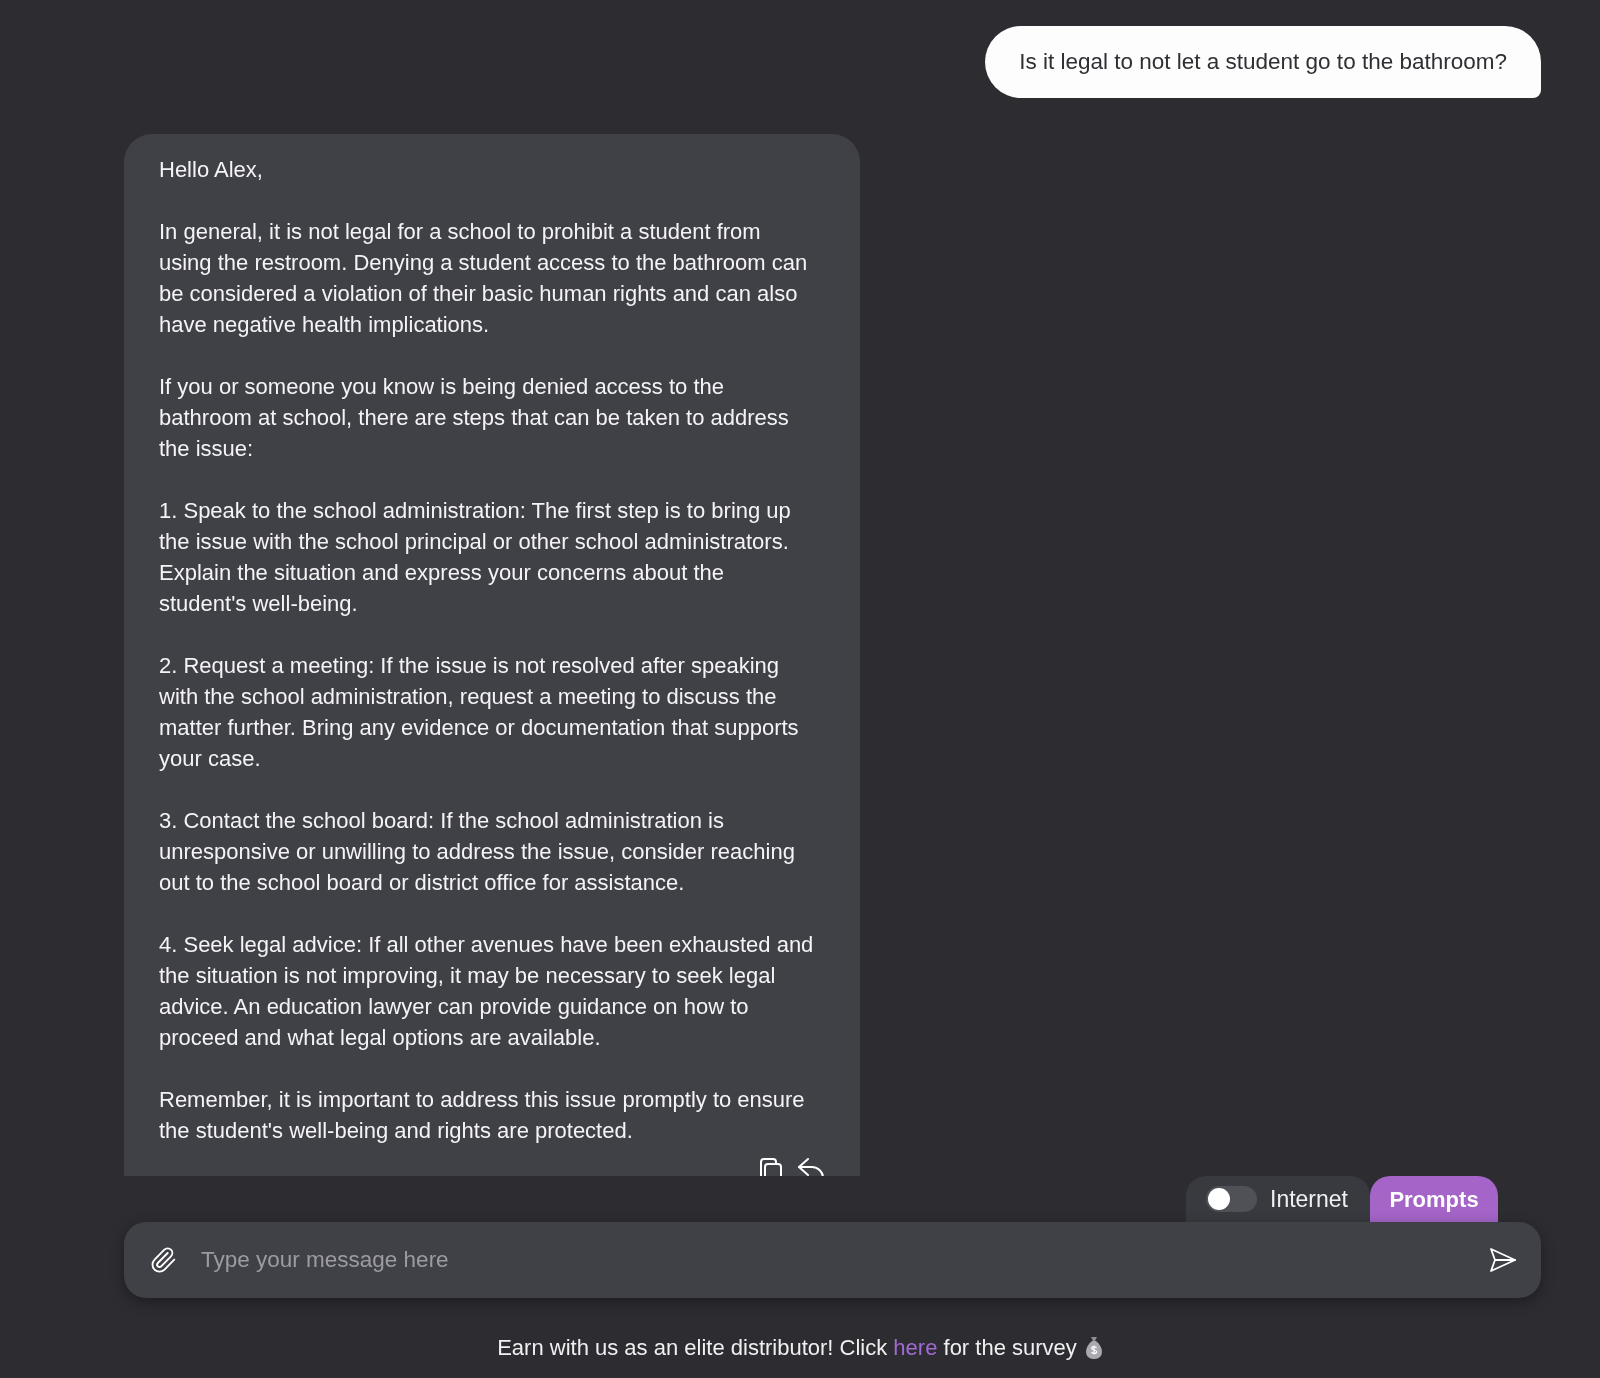 The width and height of the screenshot is (1600, 1378). I want to click on message-input: Type your message here, so click(833, 1260).